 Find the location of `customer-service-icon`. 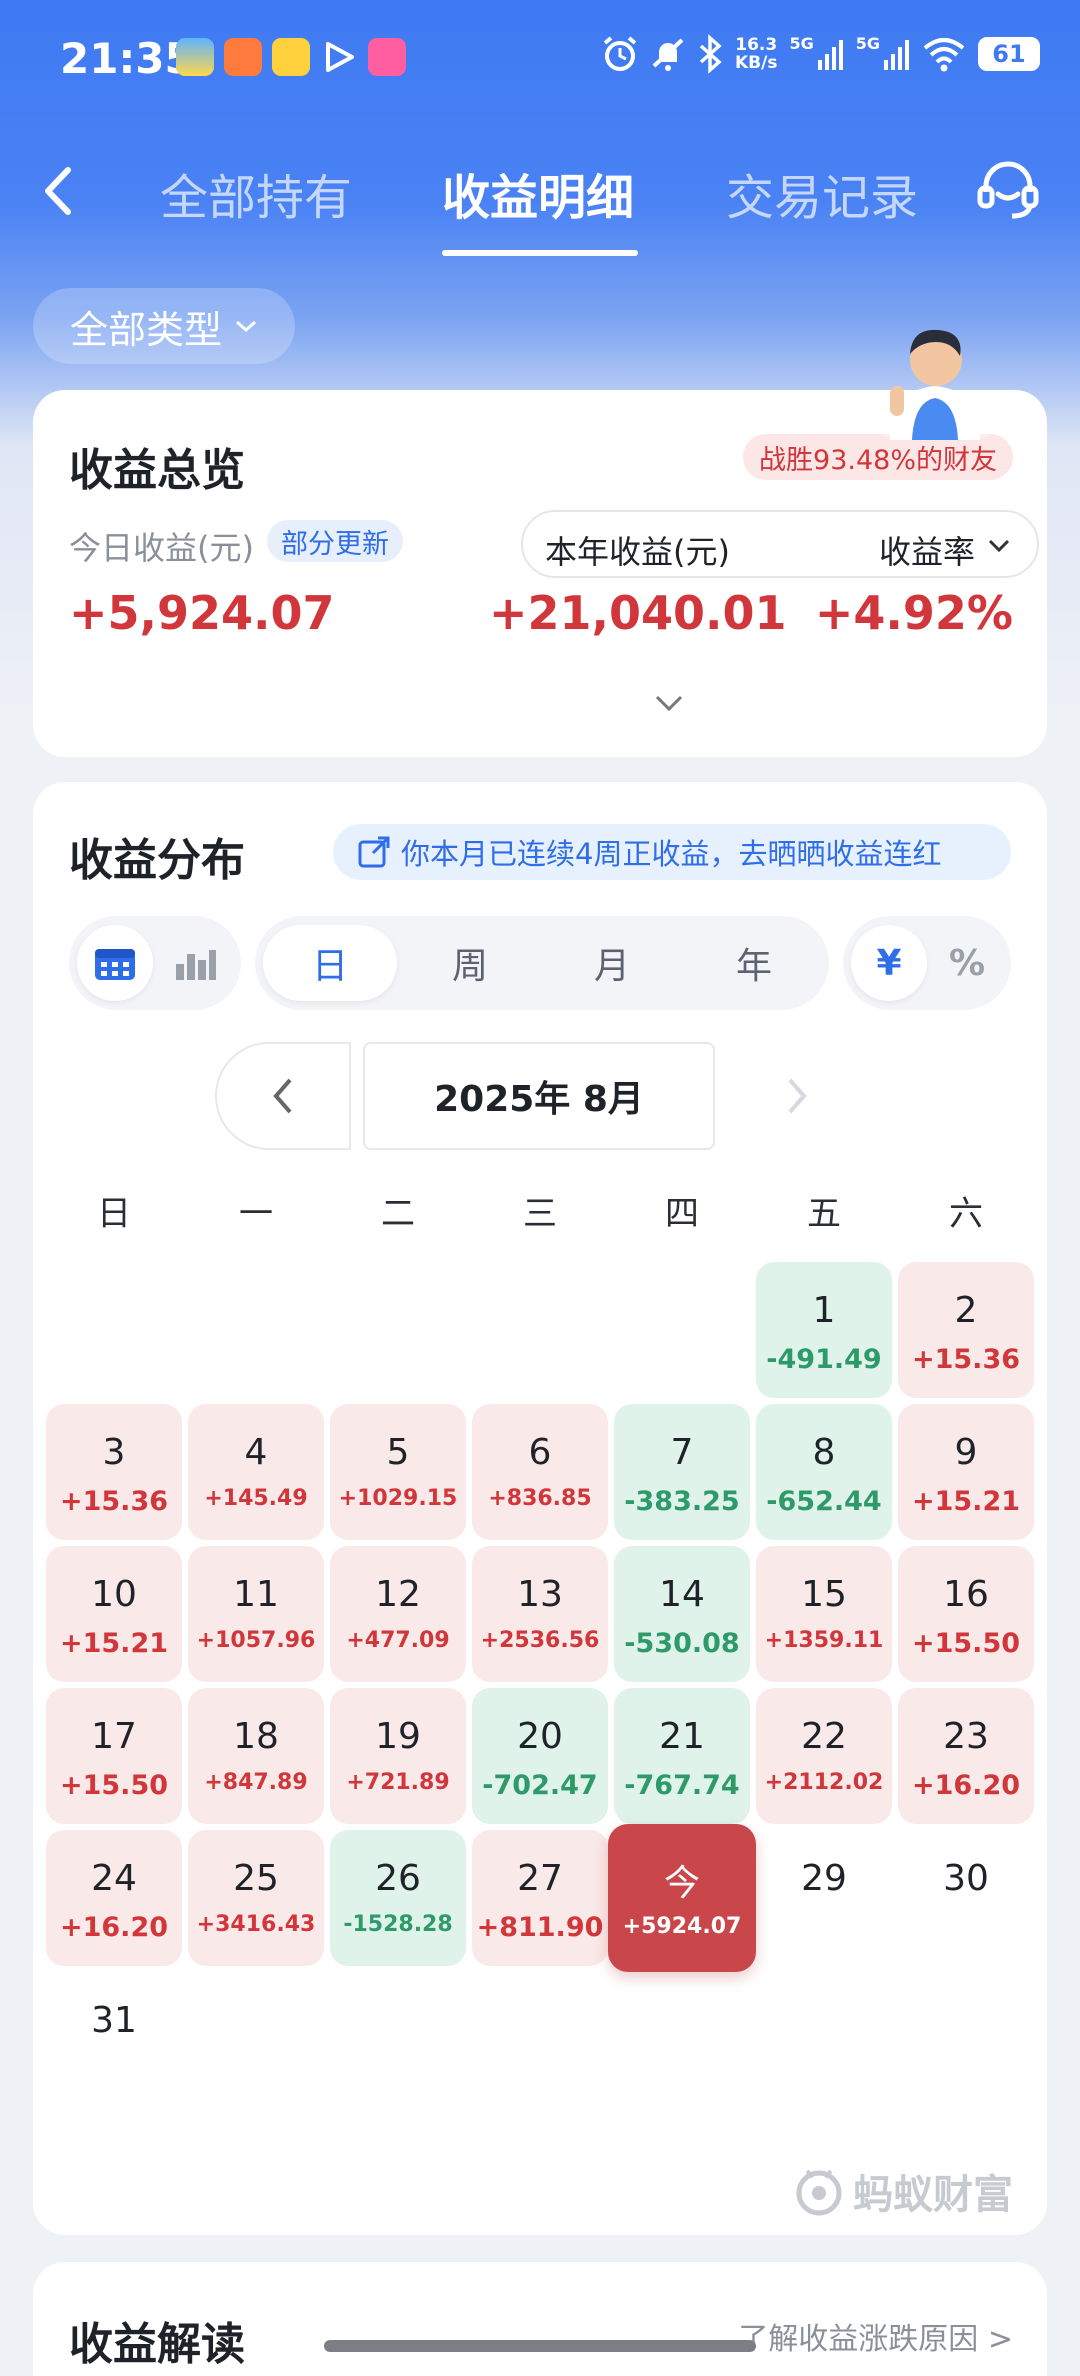

customer-service-icon is located at coordinates (1008, 190).